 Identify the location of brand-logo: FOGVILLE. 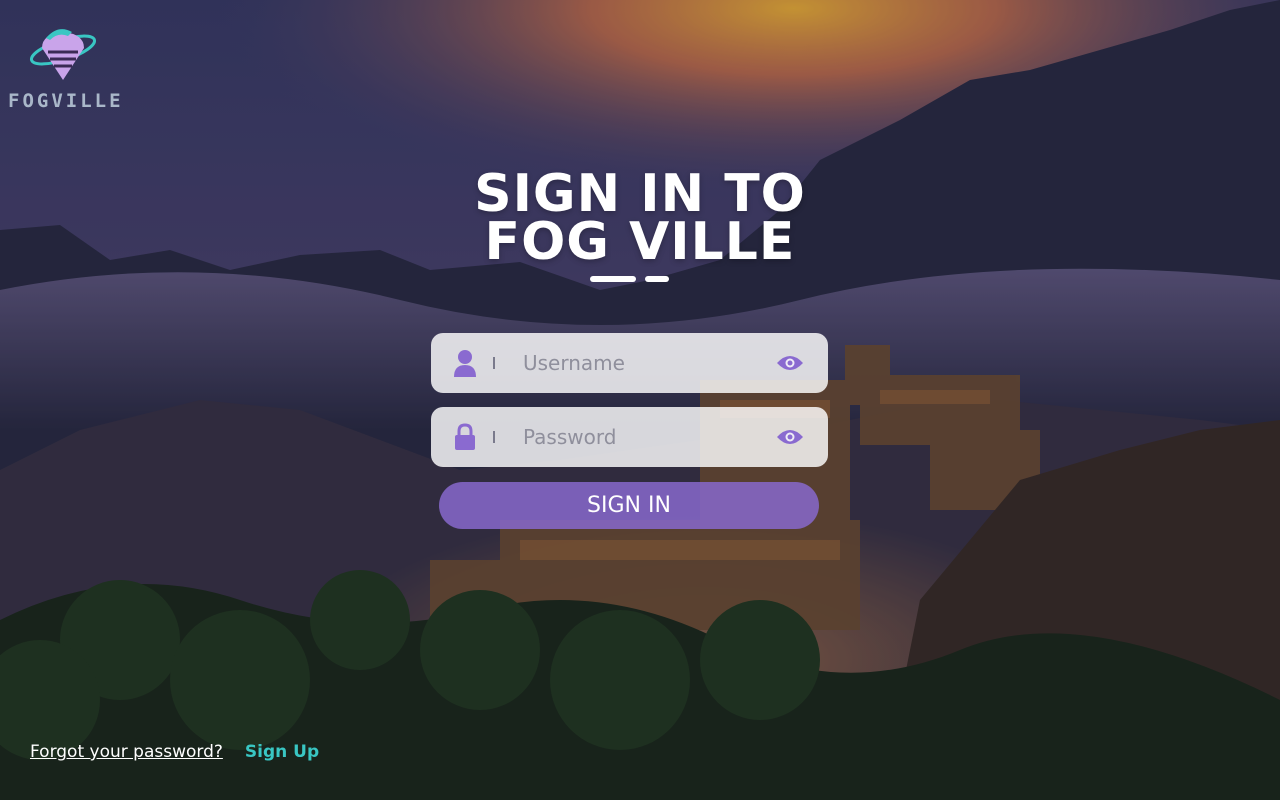
(66, 67).